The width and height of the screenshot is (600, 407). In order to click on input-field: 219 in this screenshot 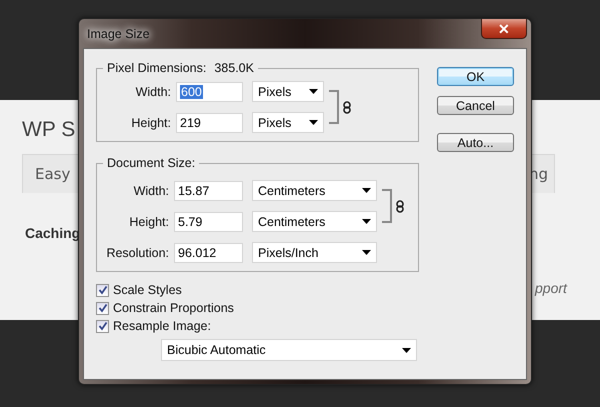, I will do `click(209, 122)`.